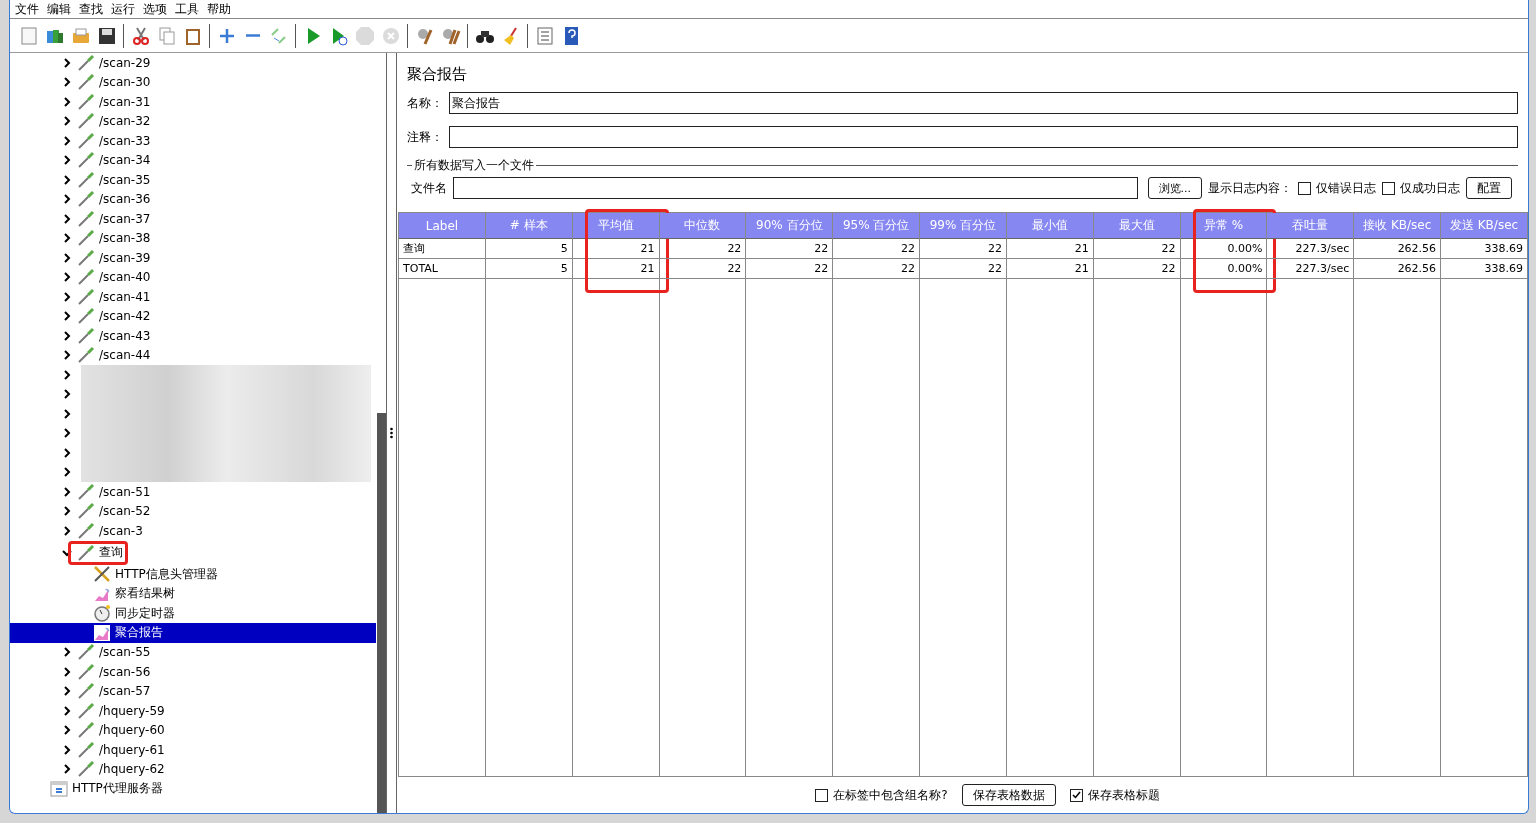 The image size is (1536, 823). I want to click on tree-node-label: /scan-41, so click(125, 296).